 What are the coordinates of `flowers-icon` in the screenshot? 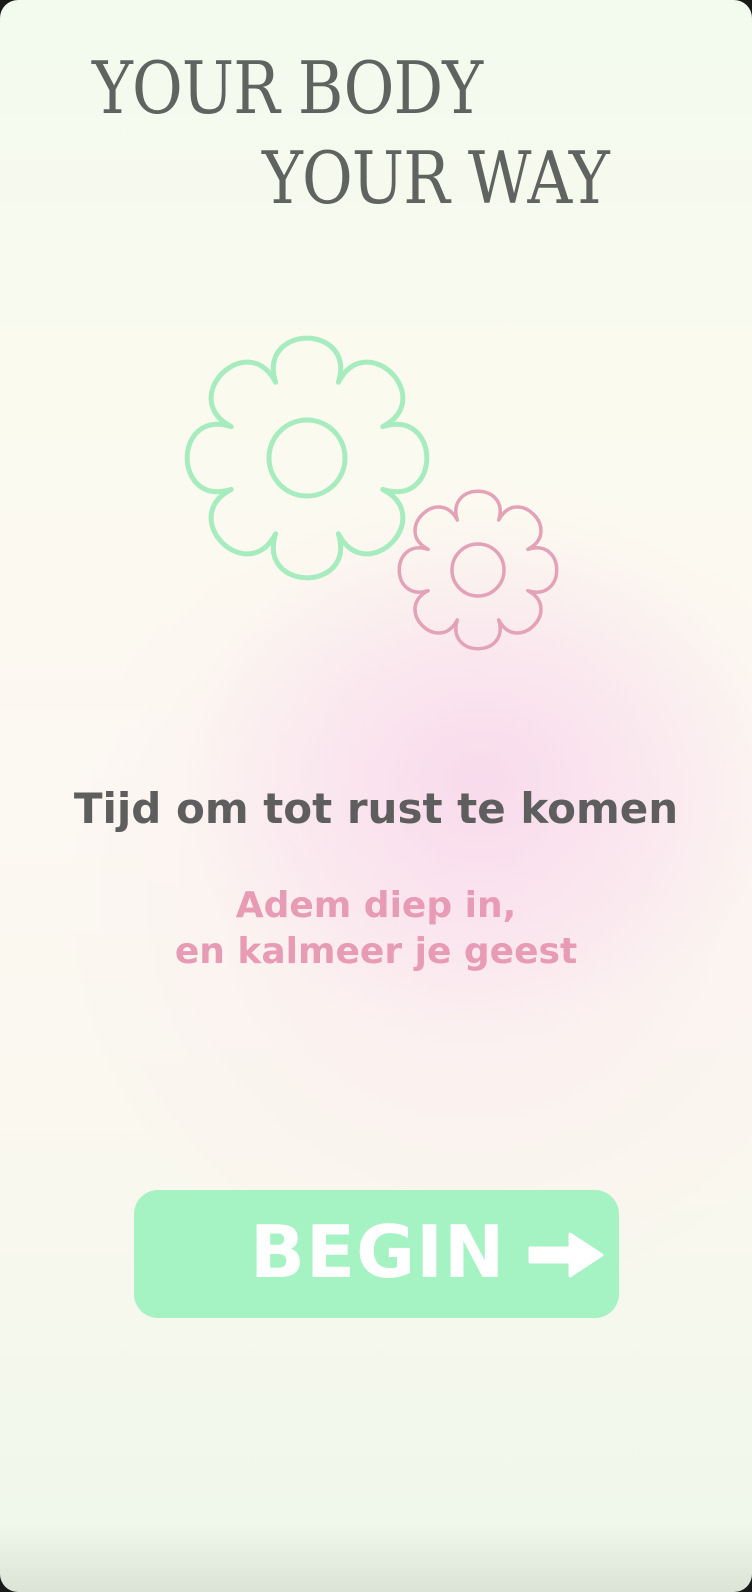 It's located at (371, 493).